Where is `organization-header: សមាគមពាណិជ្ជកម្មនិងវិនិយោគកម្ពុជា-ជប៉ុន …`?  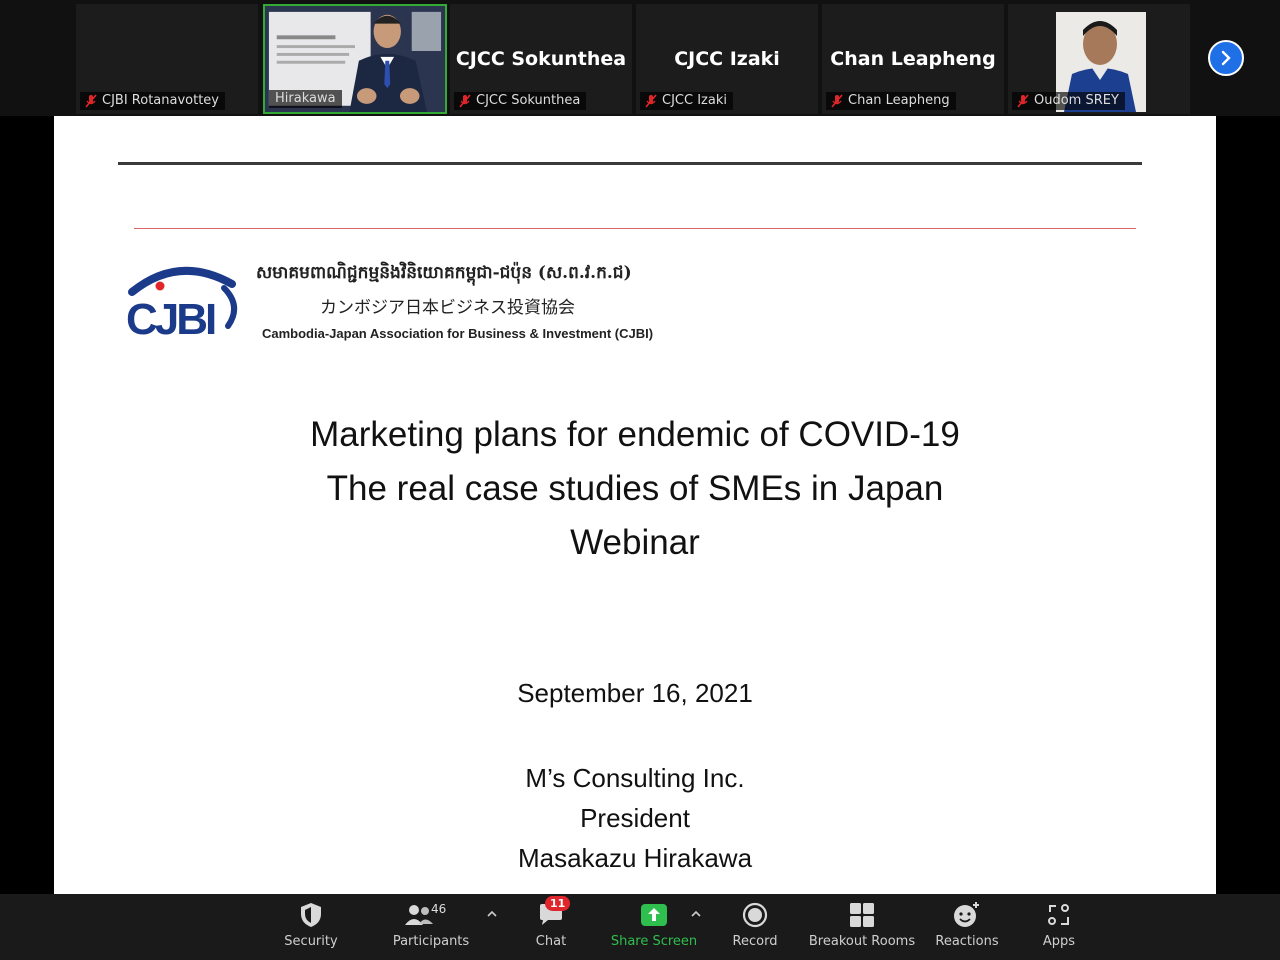
organization-header: សមាគមពាណិជ្ជកម្មនិងវិនិយោគកម្ពុជា-ជប៉ុន … is located at coordinates (486, 301).